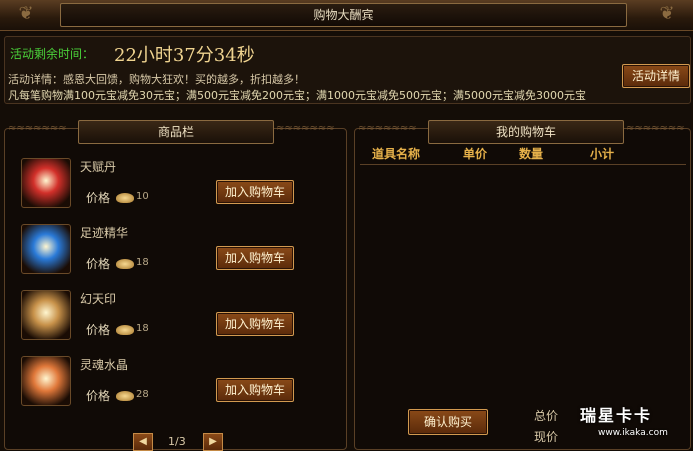 Image resolution: width=693 pixels, height=451 pixels. What do you see at coordinates (176, 132) in the screenshot?
I see `shop-header: 商品栏` at bounding box center [176, 132].